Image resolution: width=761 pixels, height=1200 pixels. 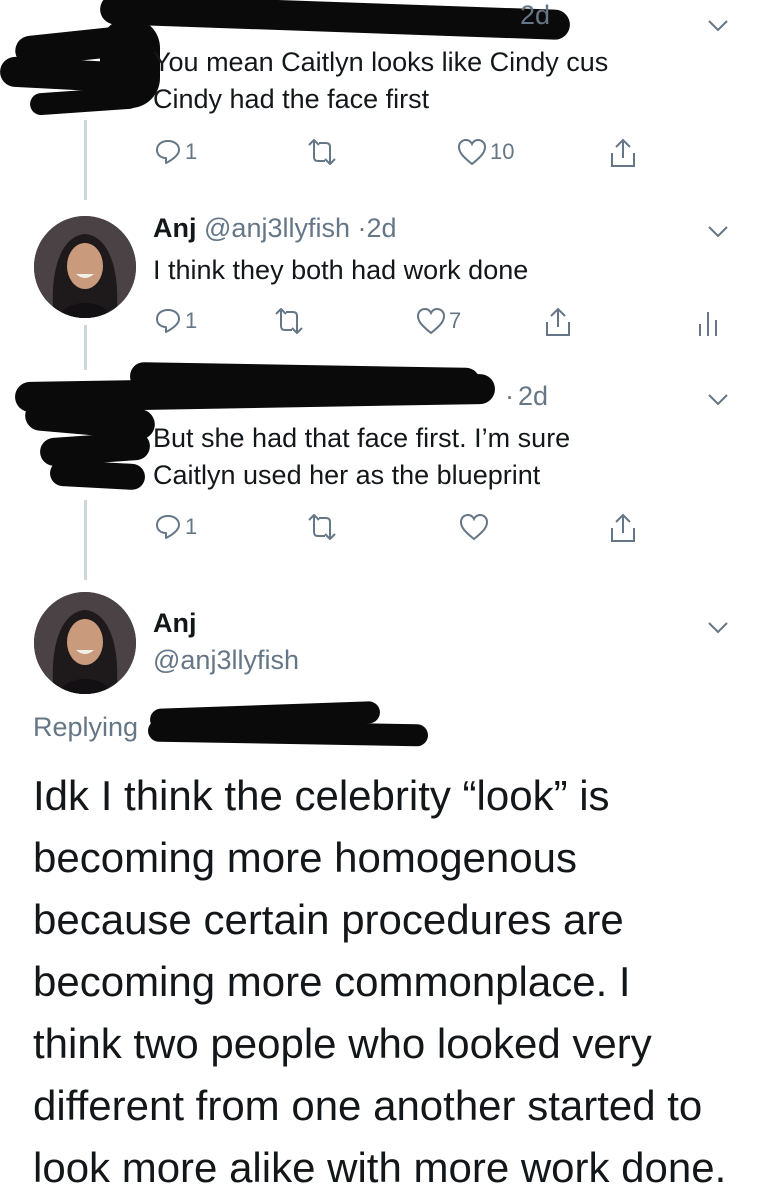 I want to click on like-button, so click(x=474, y=527).